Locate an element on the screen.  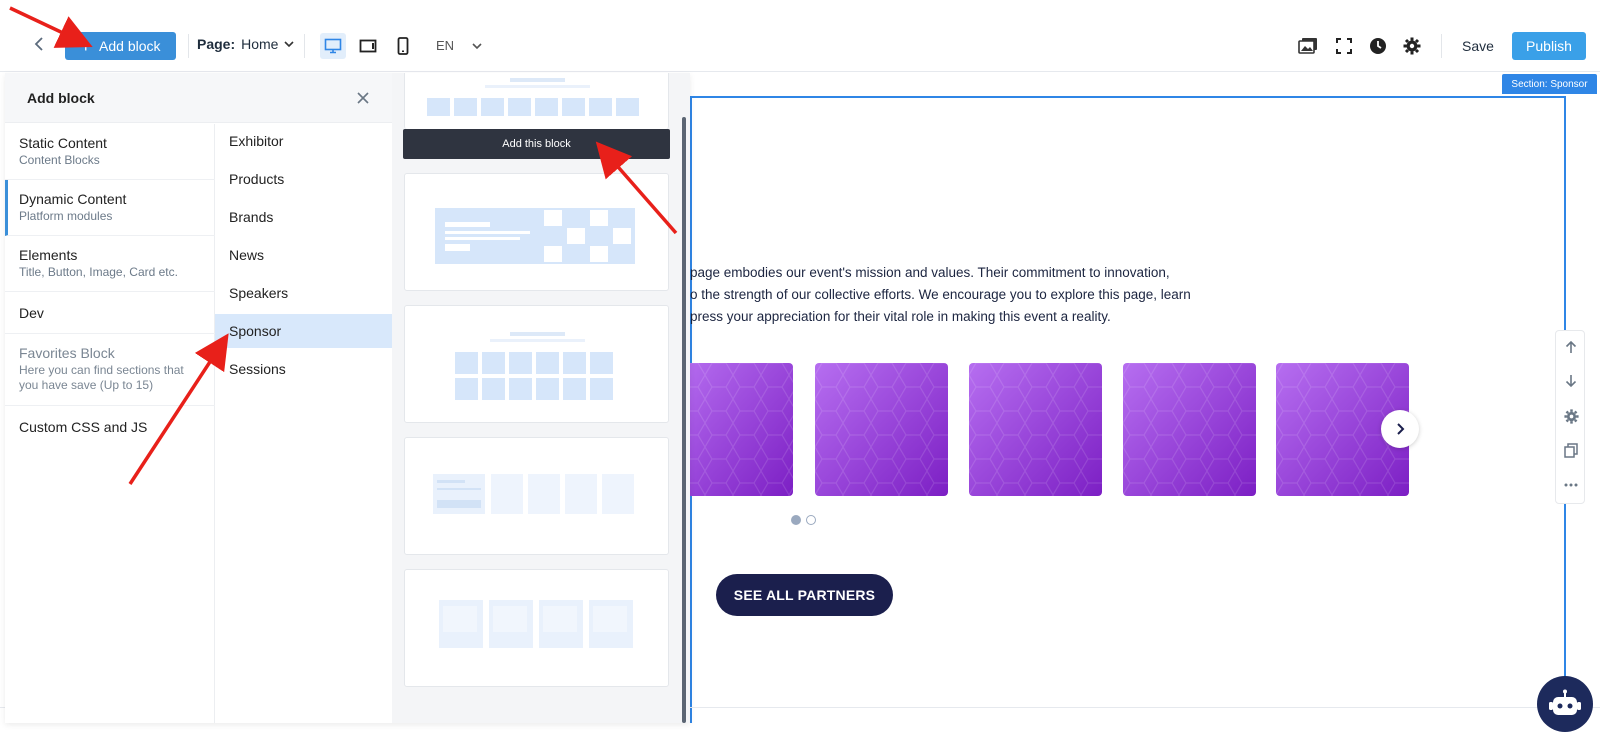
subcategory-sponsor: Sponsor is located at coordinates (303, 331).